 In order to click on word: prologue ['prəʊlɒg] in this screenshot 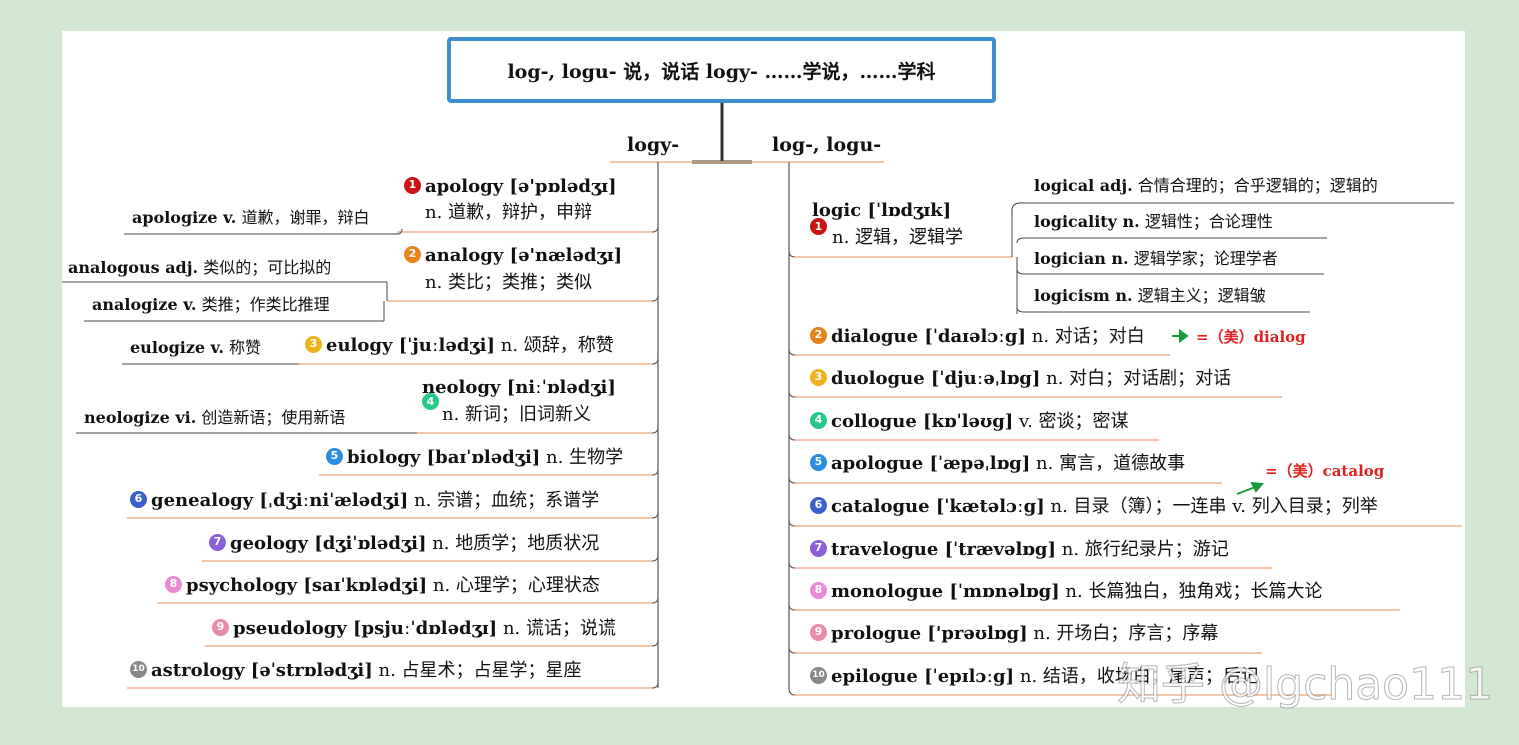, I will do `click(929, 633)`.